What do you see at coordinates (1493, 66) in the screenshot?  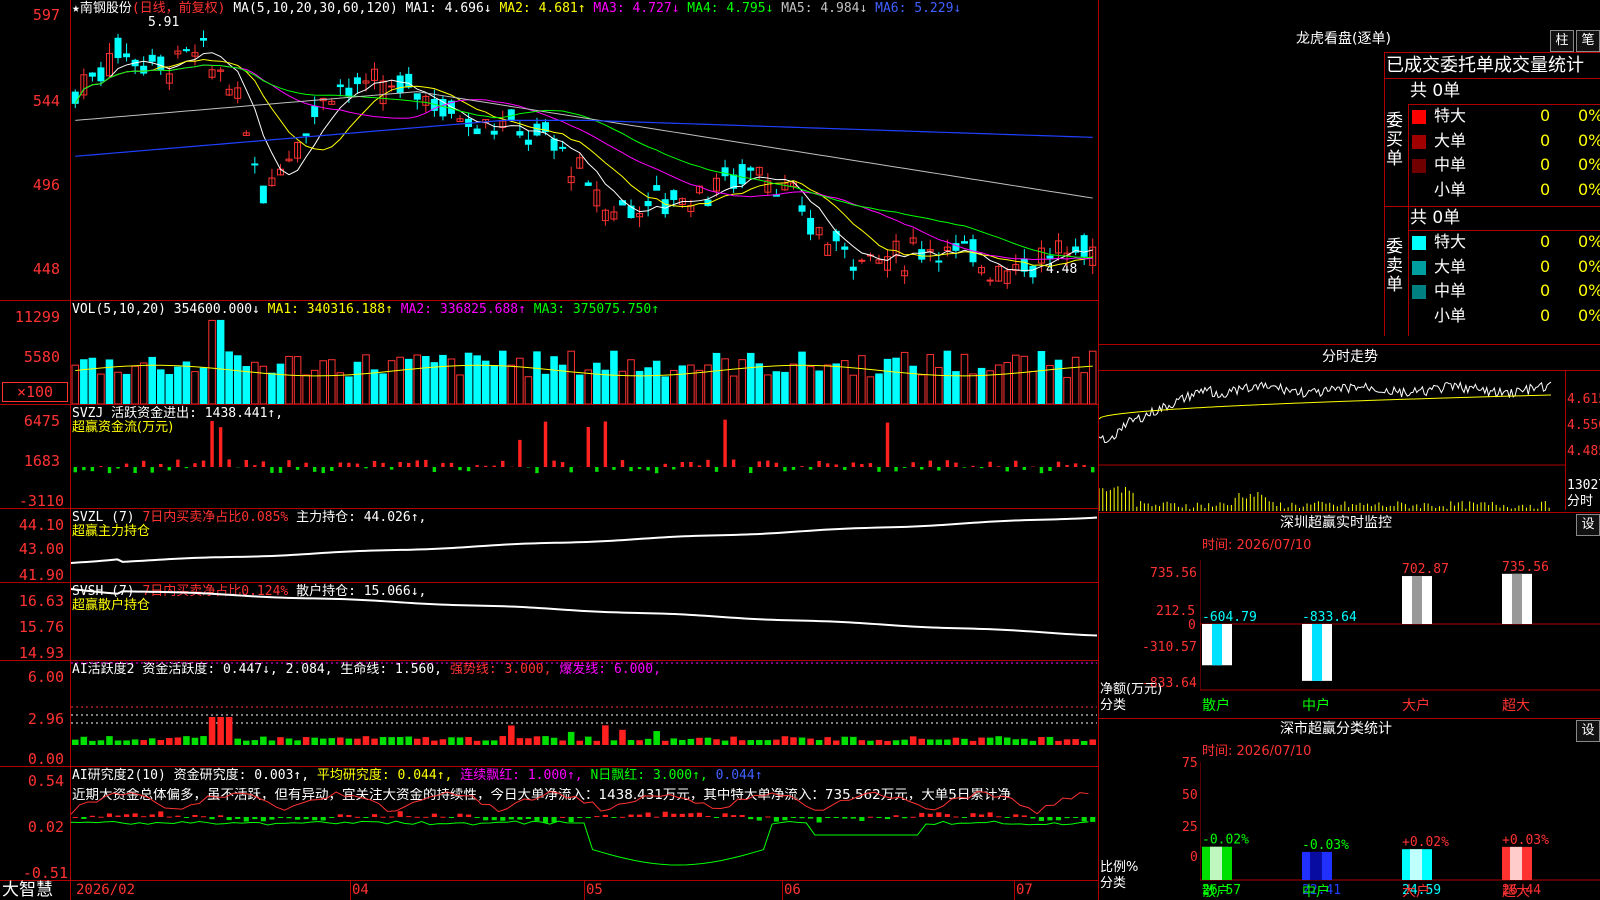 I see `stats-tabs: 已成交委托单成交量统计` at bounding box center [1493, 66].